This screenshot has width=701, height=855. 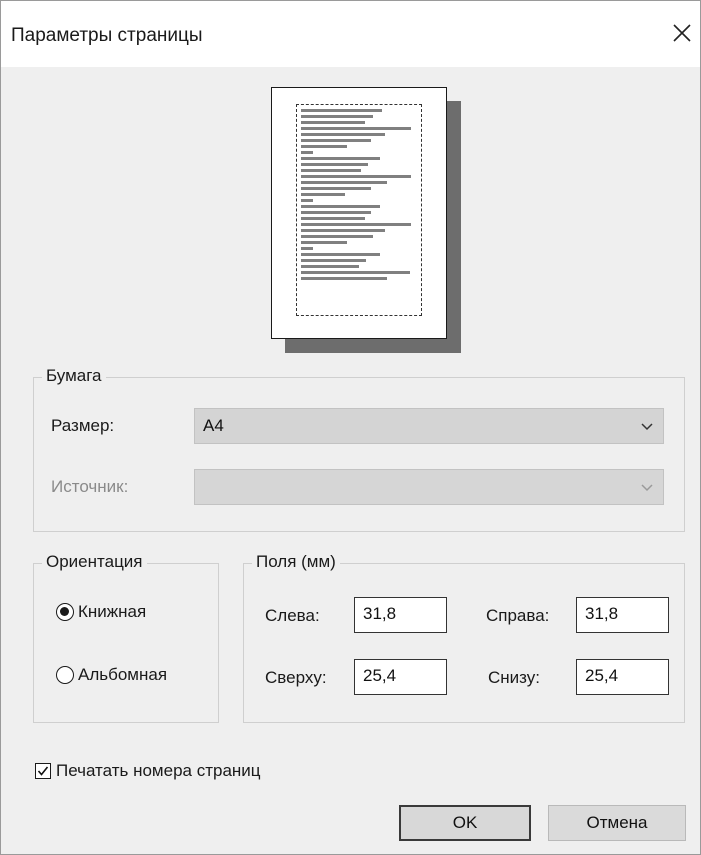 What do you see at coordinates (429, 426) in the screenshot?
I see `paper-size-select: A4` at bounding box center [429, 426].